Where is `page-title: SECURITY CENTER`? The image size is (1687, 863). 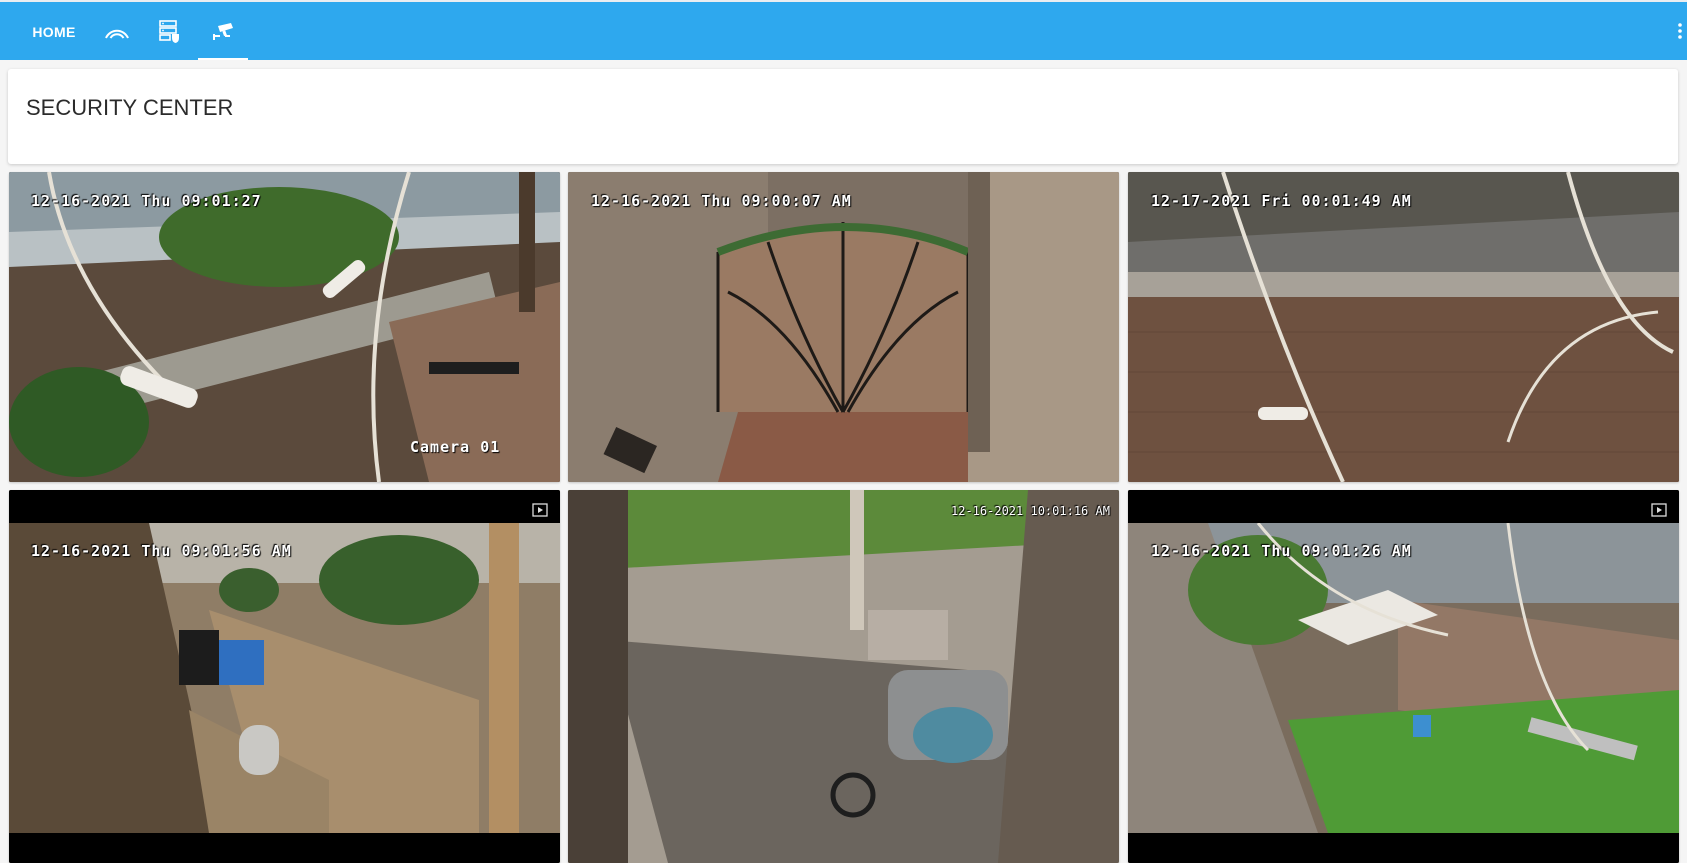
page-title: SECURITY CENTER is located at coordinates (130, 107).